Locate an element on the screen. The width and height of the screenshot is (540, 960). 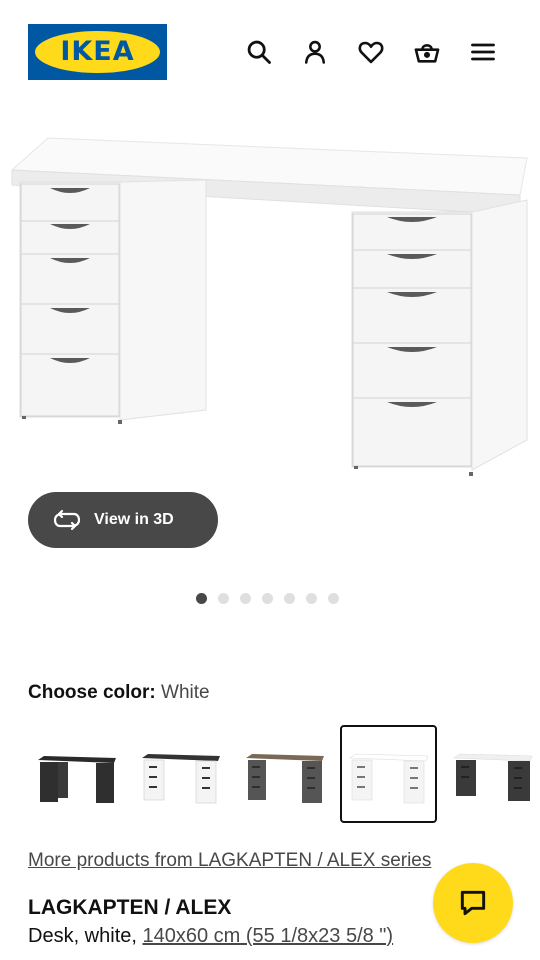
ikea-logo: IKEA ® is located at coordinates (97, 52).